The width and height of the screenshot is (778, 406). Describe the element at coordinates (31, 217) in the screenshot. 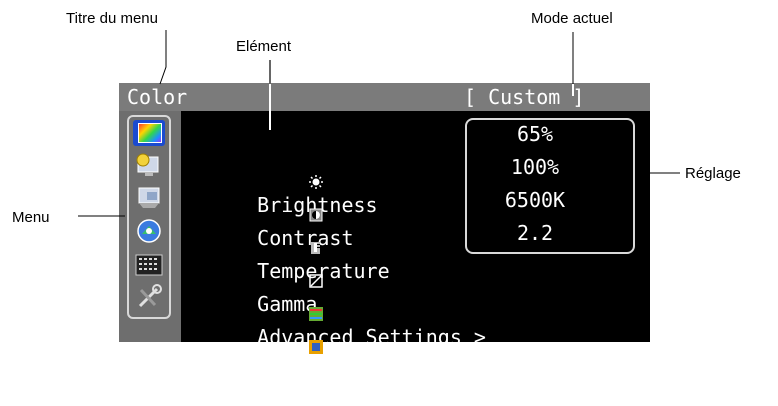

I see `callout-menu: Menu` at that location.